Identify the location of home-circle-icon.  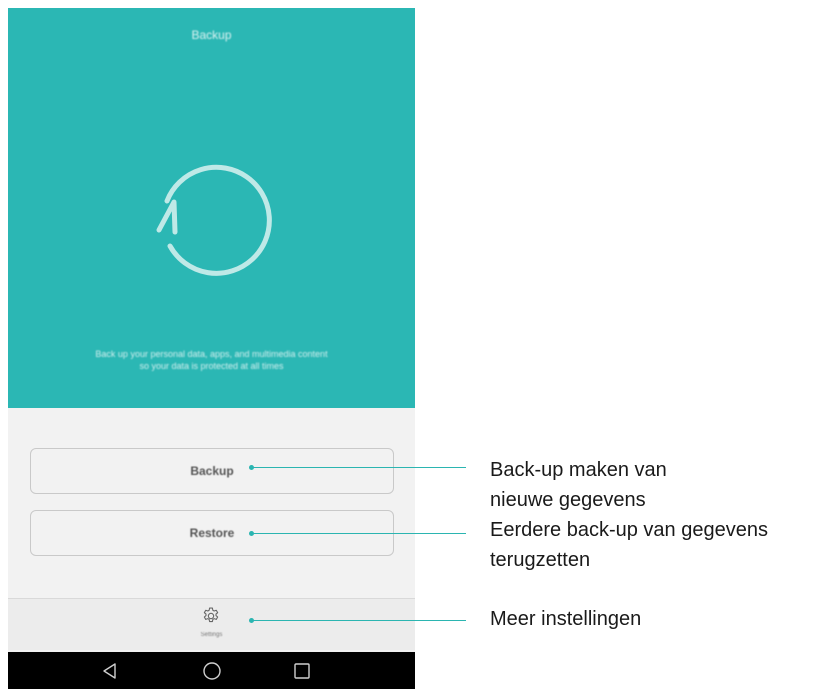
(212, 671).